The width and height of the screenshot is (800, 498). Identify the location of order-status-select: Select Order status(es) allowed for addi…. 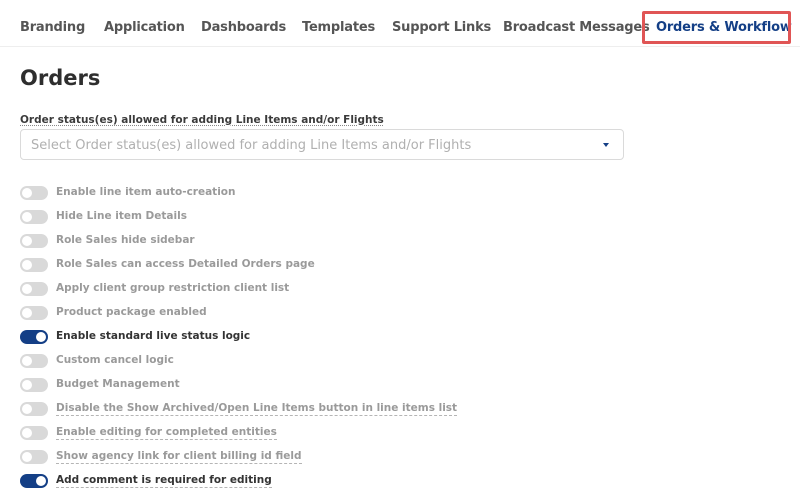
(322, 144).